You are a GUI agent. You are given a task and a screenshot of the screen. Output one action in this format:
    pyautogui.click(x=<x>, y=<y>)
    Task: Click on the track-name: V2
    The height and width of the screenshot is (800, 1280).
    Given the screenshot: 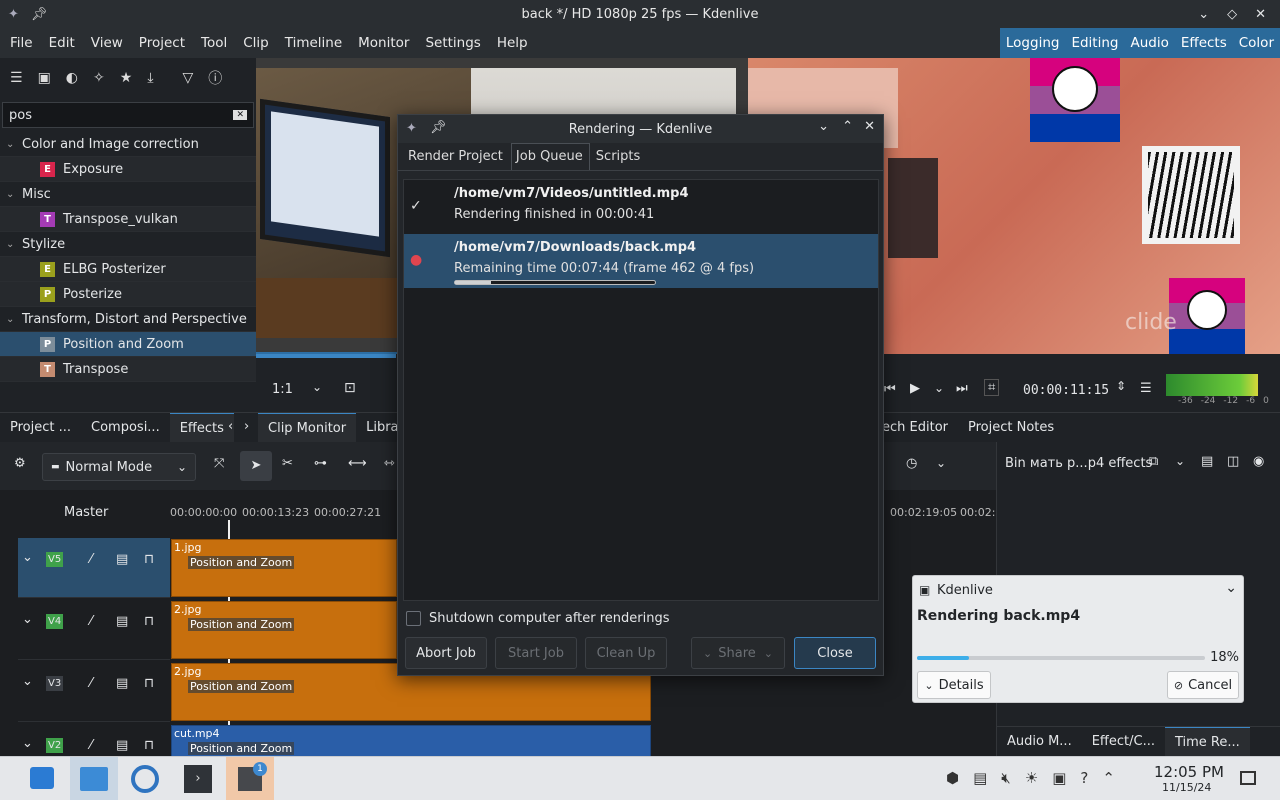 What is the action you would take?
    pyautogui.click(x=55, y=745)
    